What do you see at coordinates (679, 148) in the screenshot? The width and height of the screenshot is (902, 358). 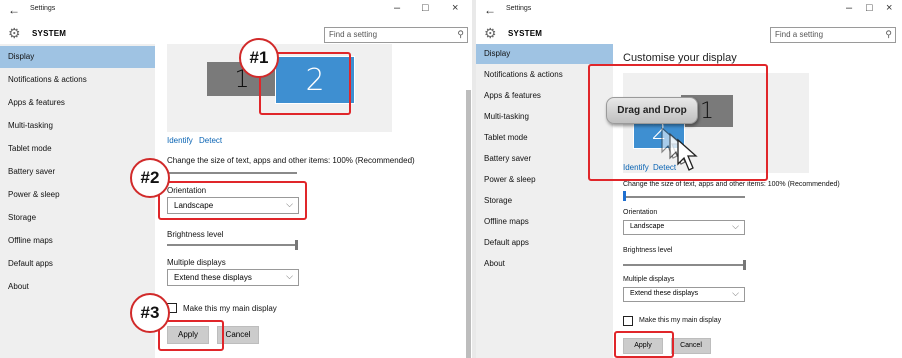 I see `drag-cursor-icon` at bounding box center [679, 148].